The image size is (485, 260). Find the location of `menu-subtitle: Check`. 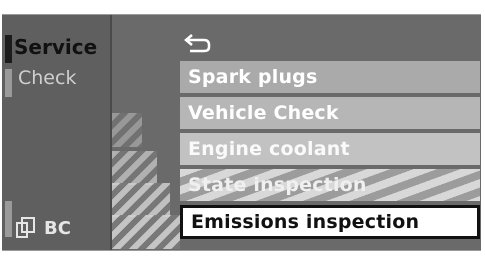

menu-subtitle: Check is located at coordinates (47, 78).